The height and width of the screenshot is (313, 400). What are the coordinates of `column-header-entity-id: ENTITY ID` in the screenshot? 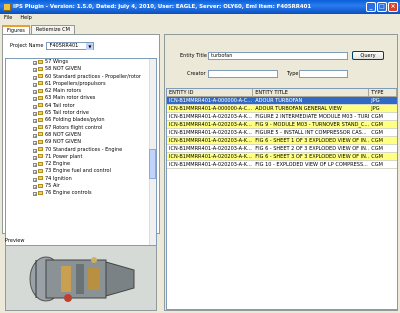 It's located at (210, 92).